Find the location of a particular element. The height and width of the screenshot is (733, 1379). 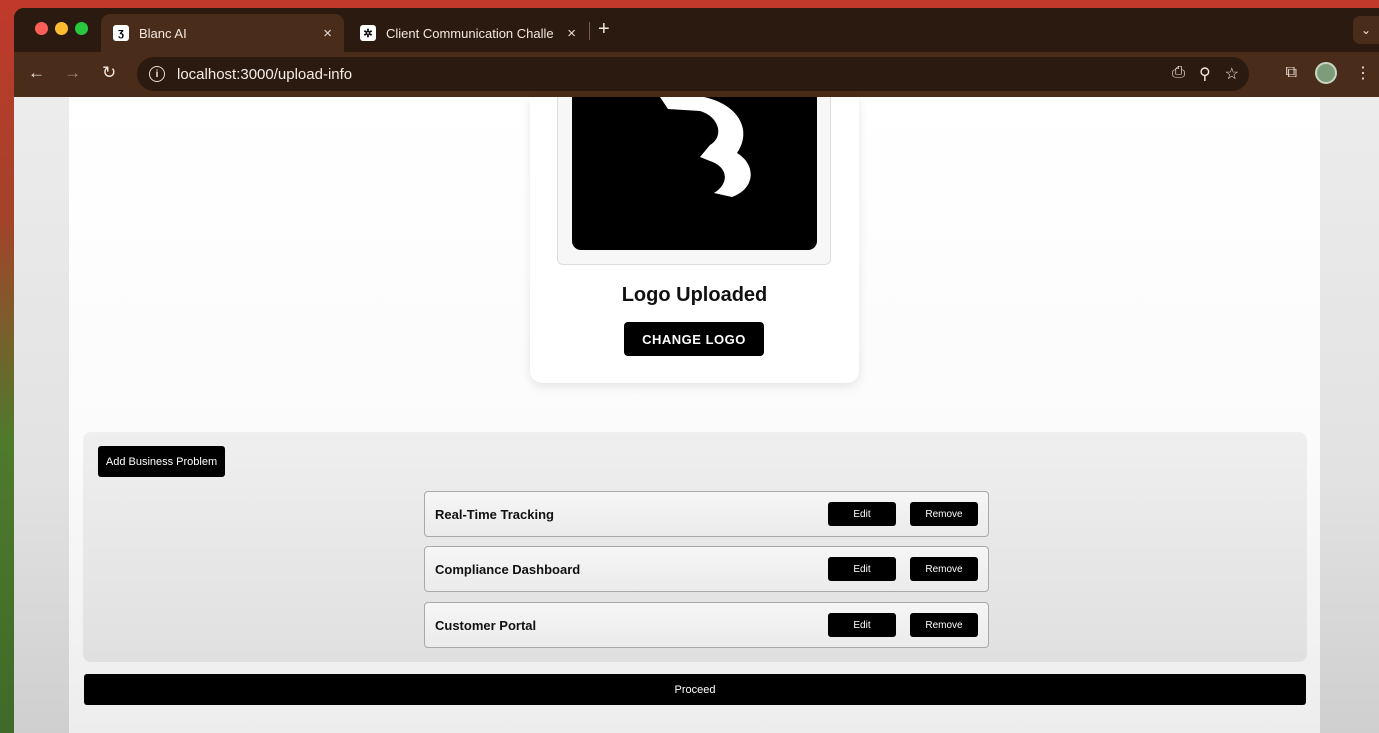

list-item: Real-Time Tracking Edit Remove is located at coordinates (706, 514).